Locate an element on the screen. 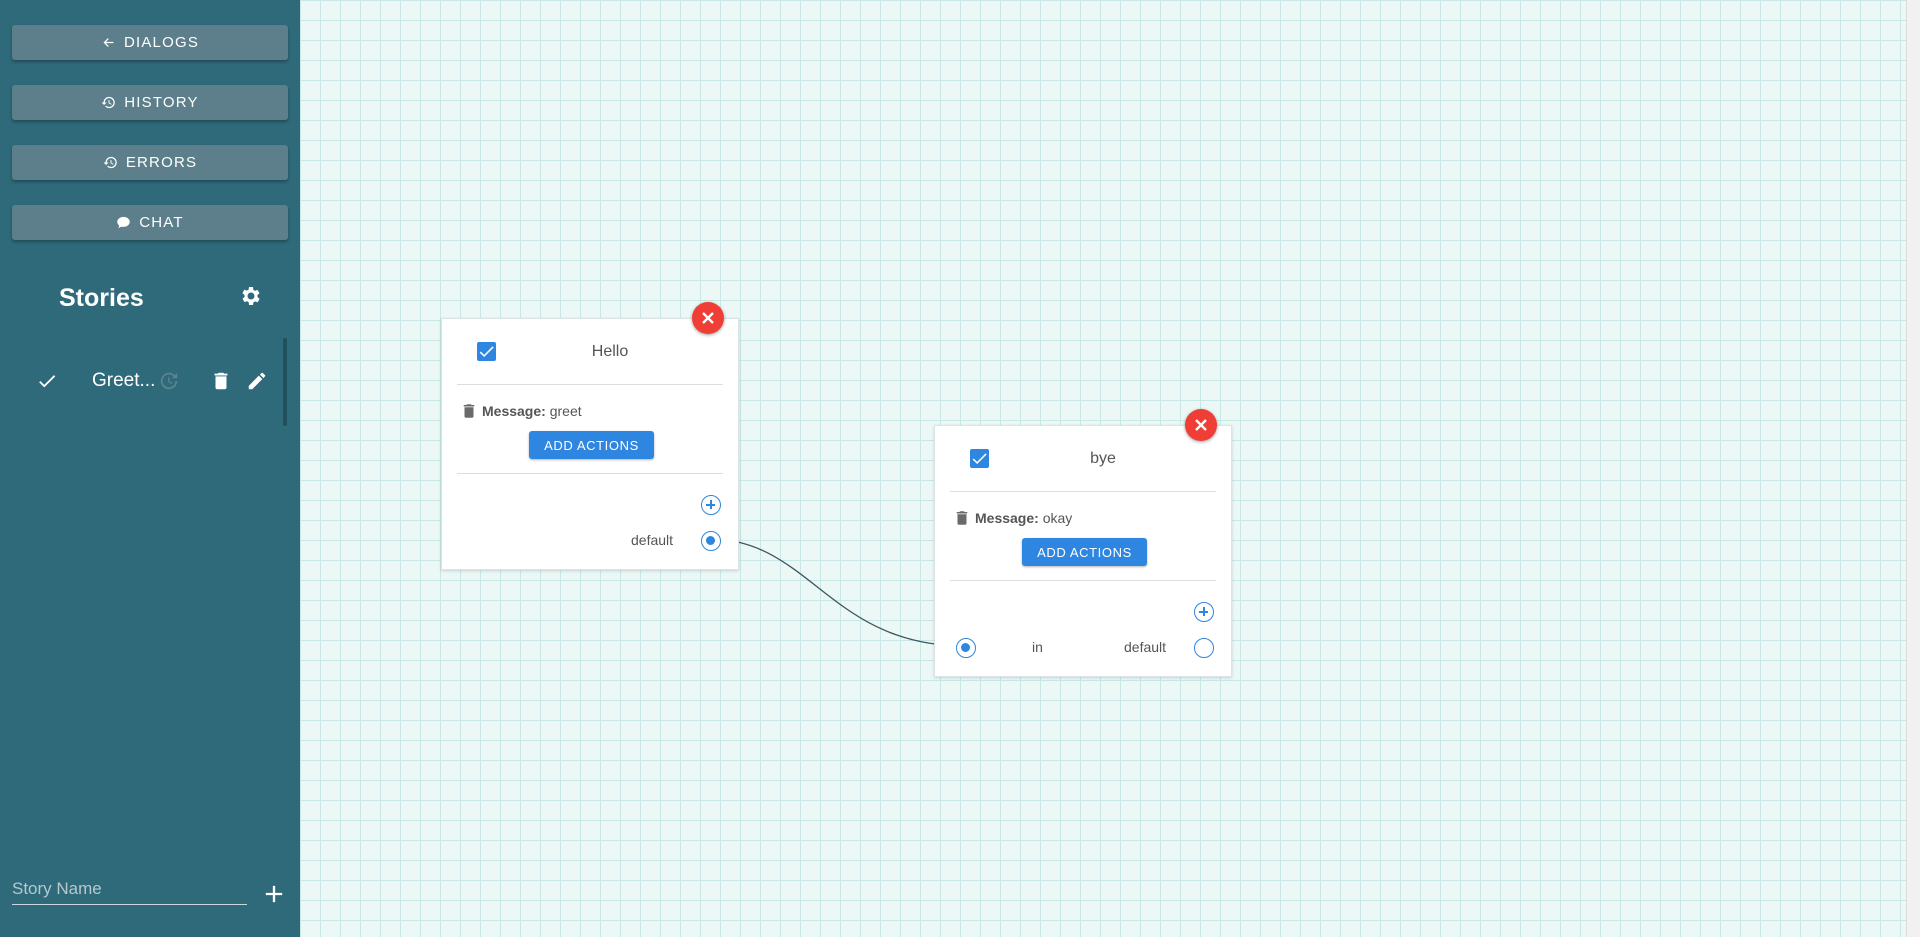 The height and width of the screenshot is (937, 1920). add-story-icon is located at coordinates (274, 894).